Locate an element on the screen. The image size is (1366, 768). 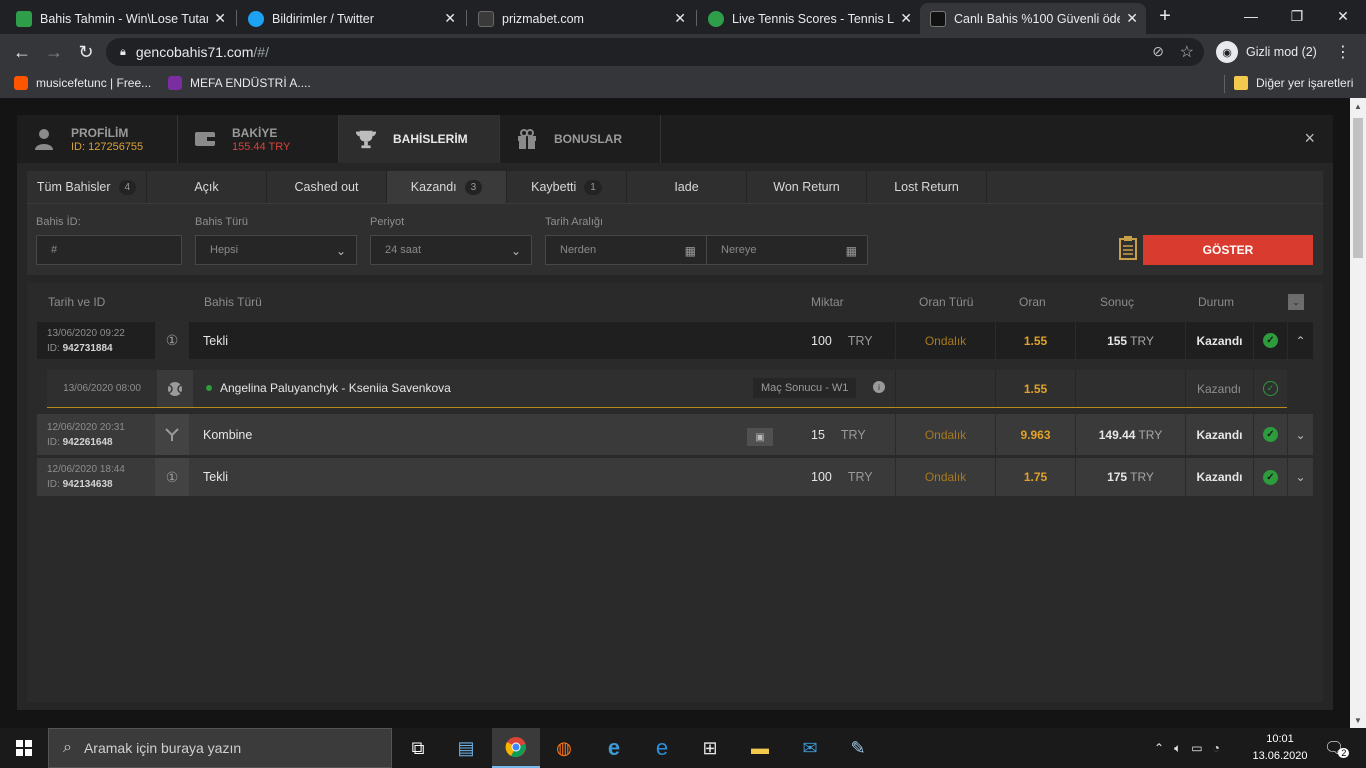
bet-id-input: # is located at coordinates (109, 250).